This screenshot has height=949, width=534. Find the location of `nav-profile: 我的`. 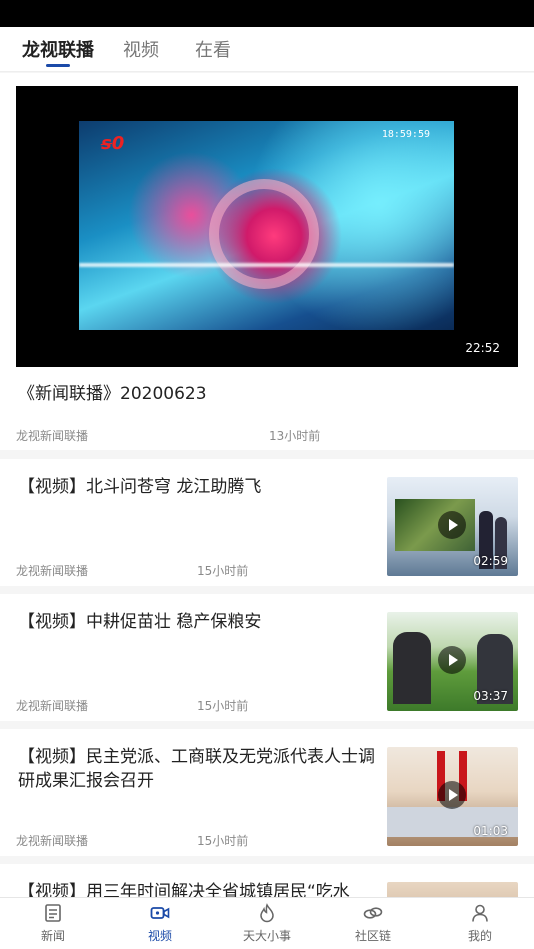

nav-profile: 我的 is located at coordinates (480, 923).